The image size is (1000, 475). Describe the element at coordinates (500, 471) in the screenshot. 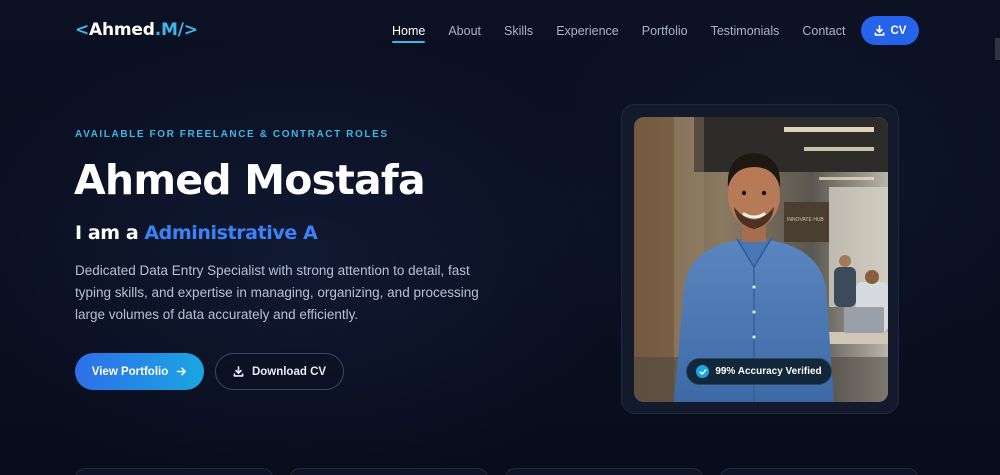

I see `next-section-cards` at that location.